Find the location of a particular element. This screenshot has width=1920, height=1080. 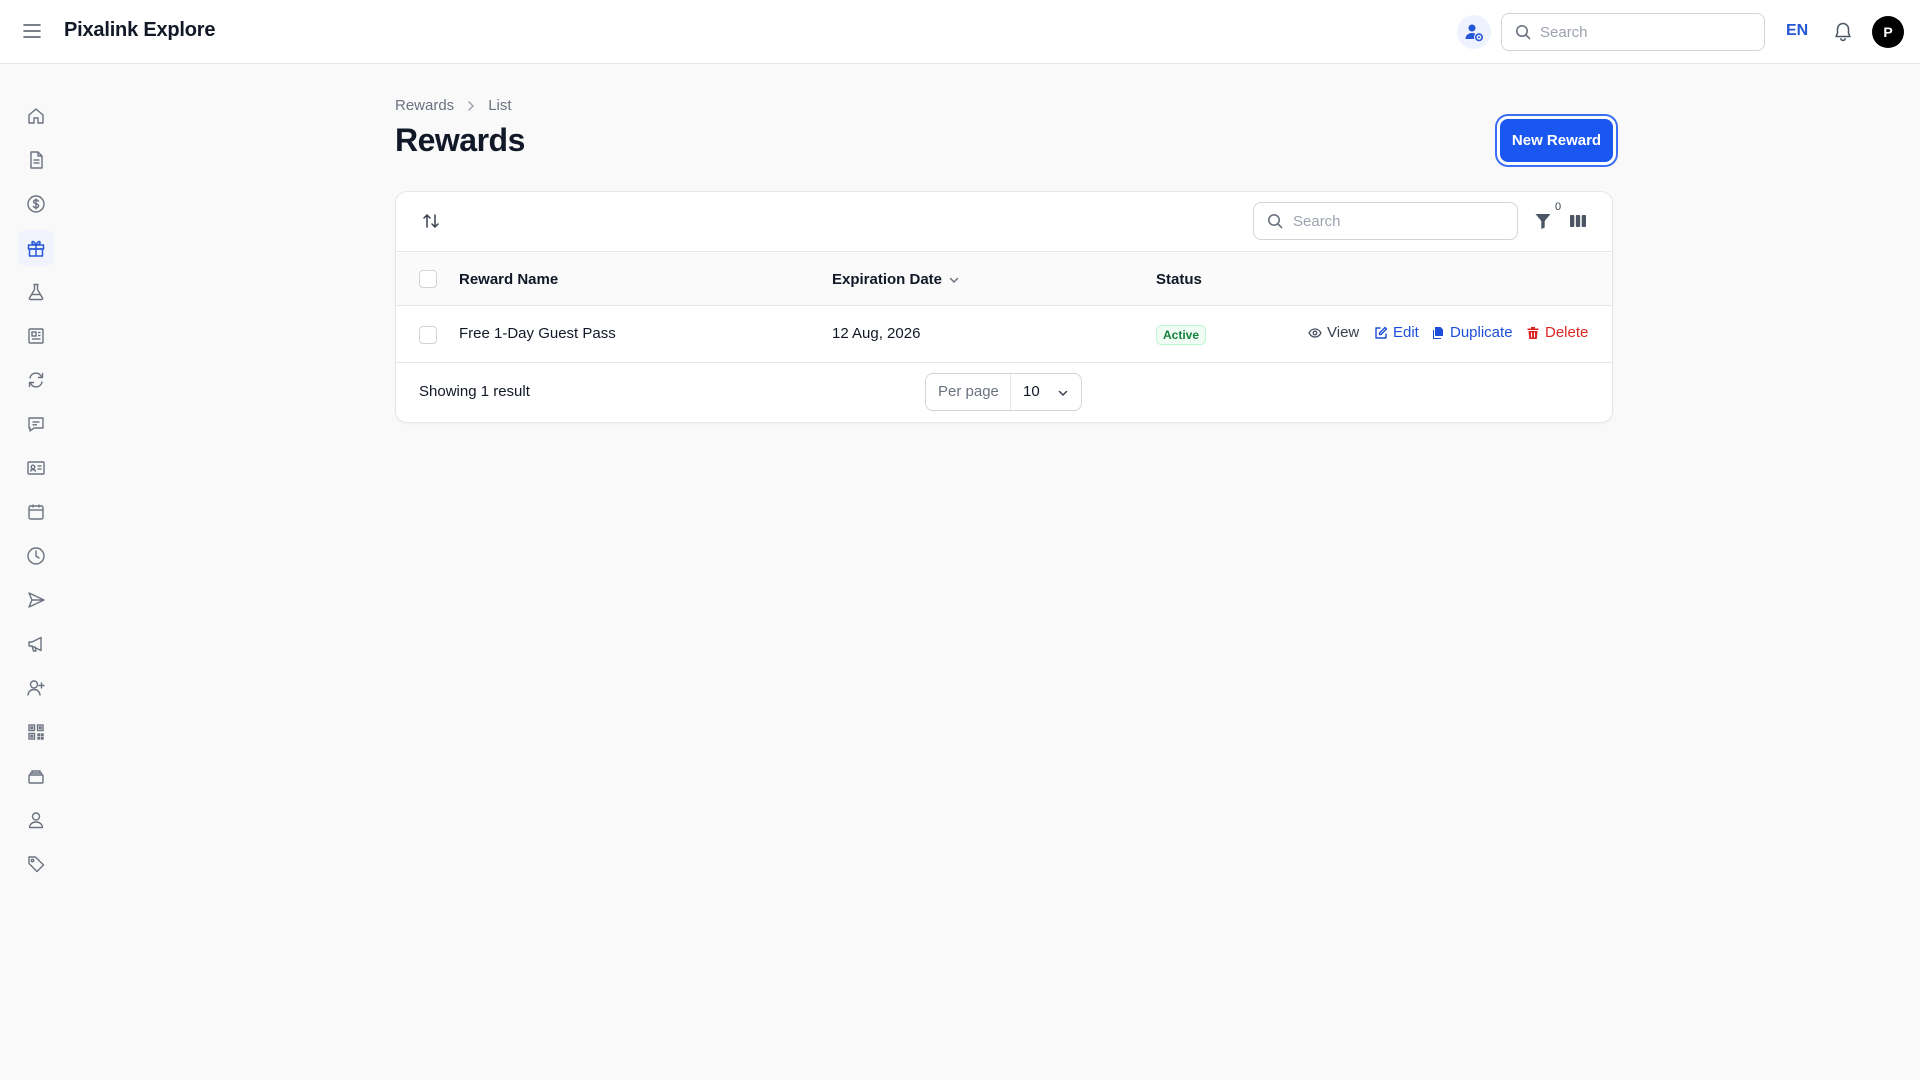

delete-action-label: Delete is located at coordinates (1567, 332).